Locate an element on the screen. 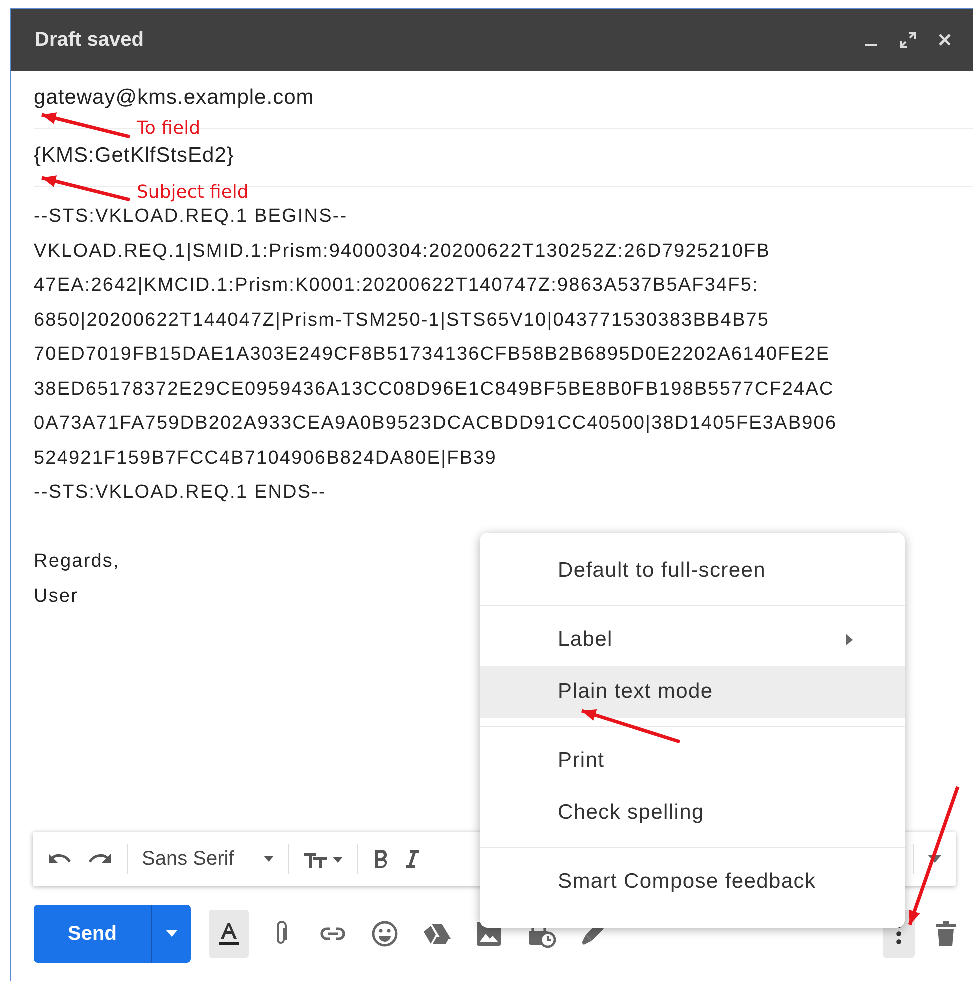  font-dropdown: Sans Serif is located at coordinates (208, 859).